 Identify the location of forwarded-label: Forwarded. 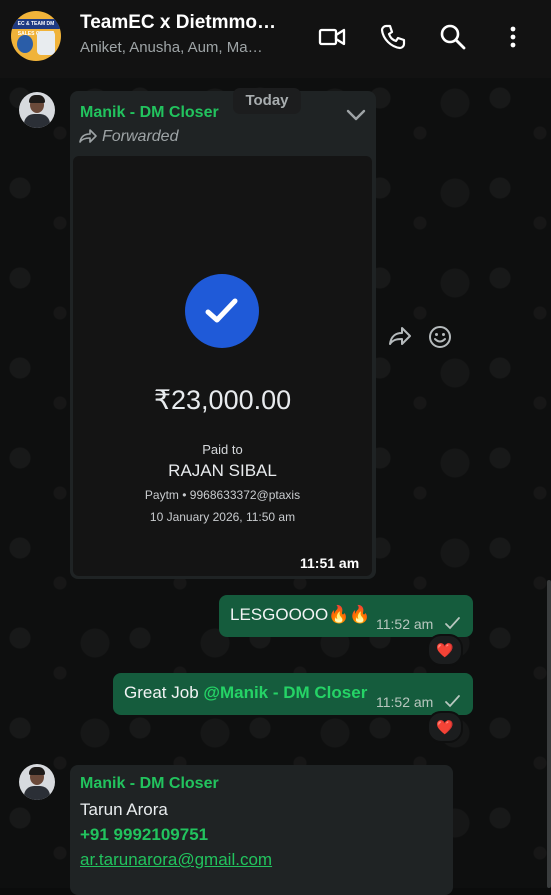
(128, 137).